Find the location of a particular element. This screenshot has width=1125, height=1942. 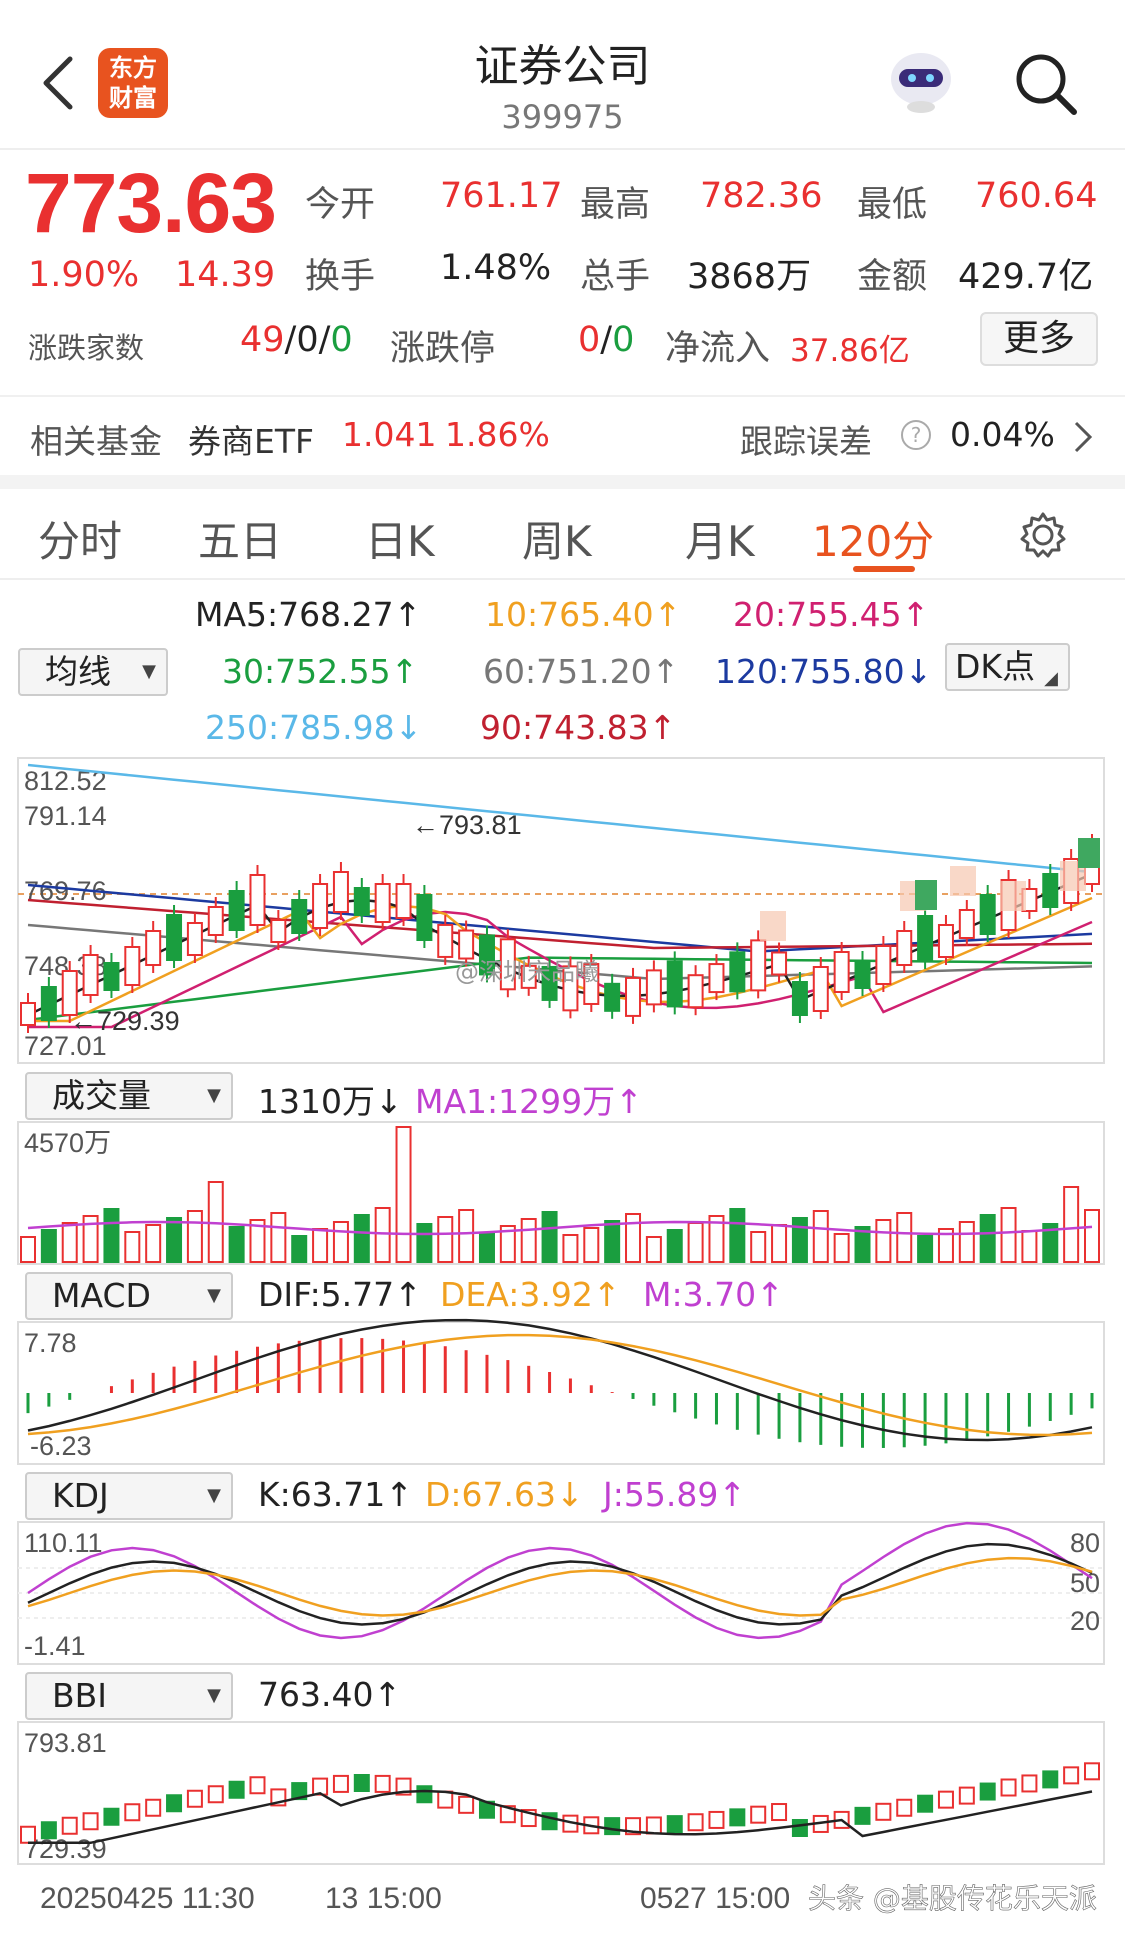

kdj-bottom-label: -1.41 is located at coordinates (55, 1646).